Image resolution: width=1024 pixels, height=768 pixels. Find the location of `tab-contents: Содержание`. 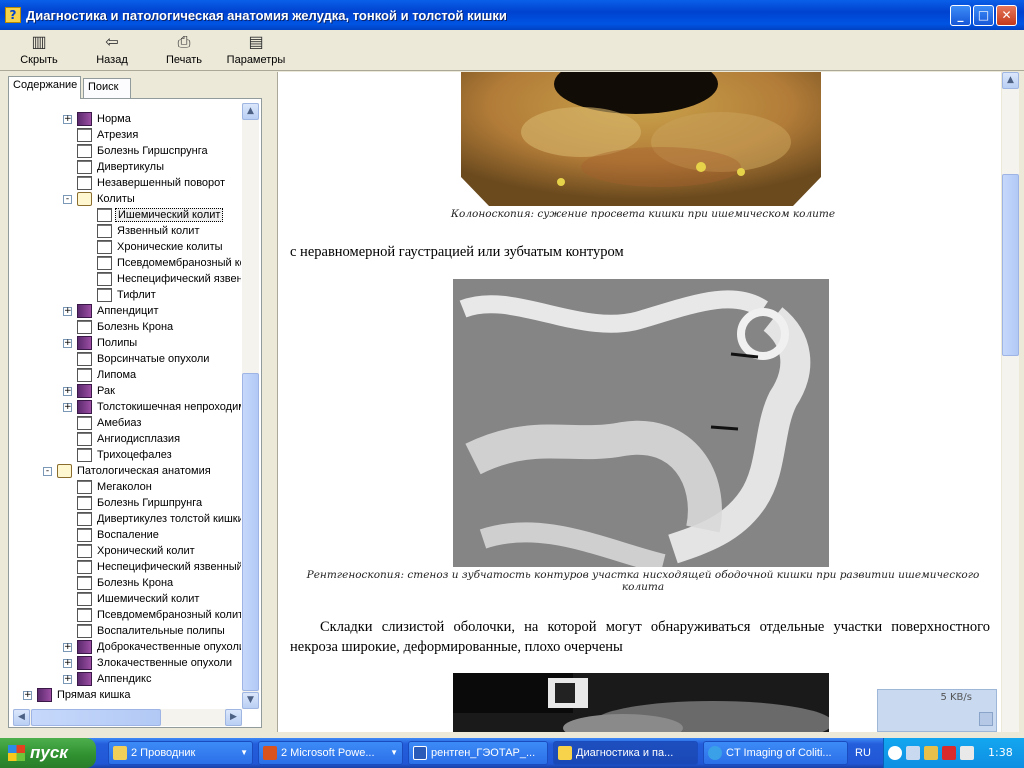

tab-contents: Содержание is located at coordinates (44, 87).